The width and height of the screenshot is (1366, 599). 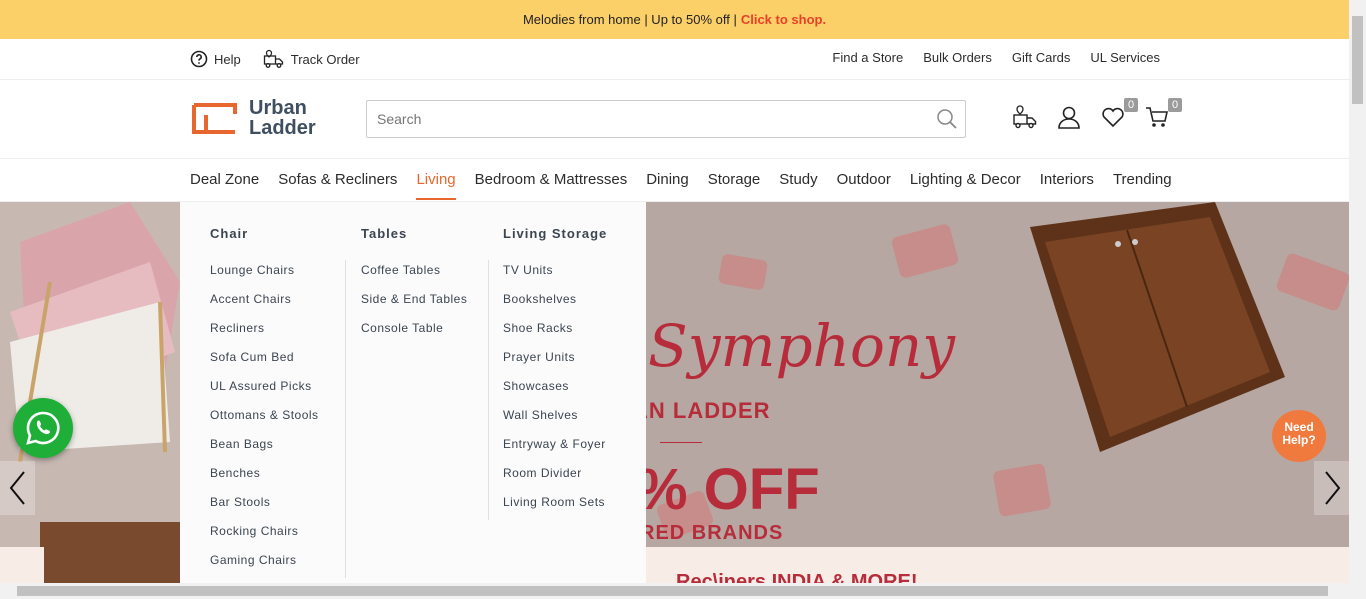 I want to click on chevron-right-icon, so click(x=1332, y=488).